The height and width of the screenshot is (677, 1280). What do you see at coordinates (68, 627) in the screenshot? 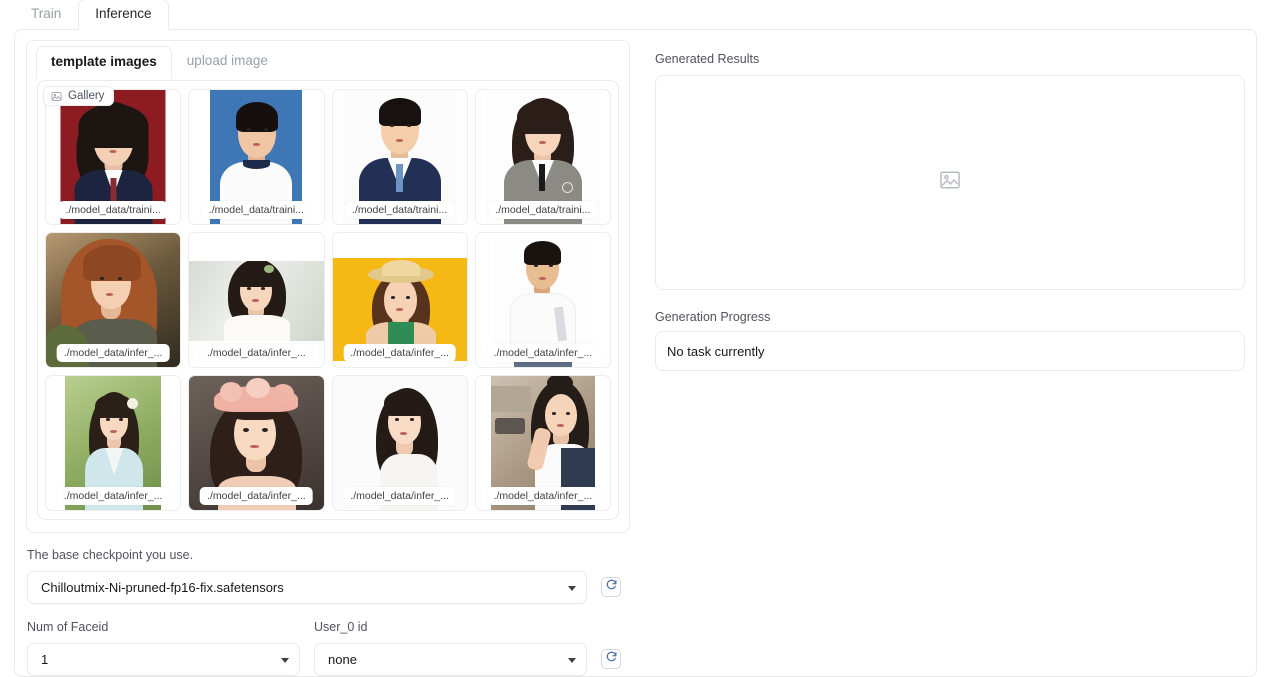
I see `faceid-label: Num of Faceid` at bounding box center [68, 627].